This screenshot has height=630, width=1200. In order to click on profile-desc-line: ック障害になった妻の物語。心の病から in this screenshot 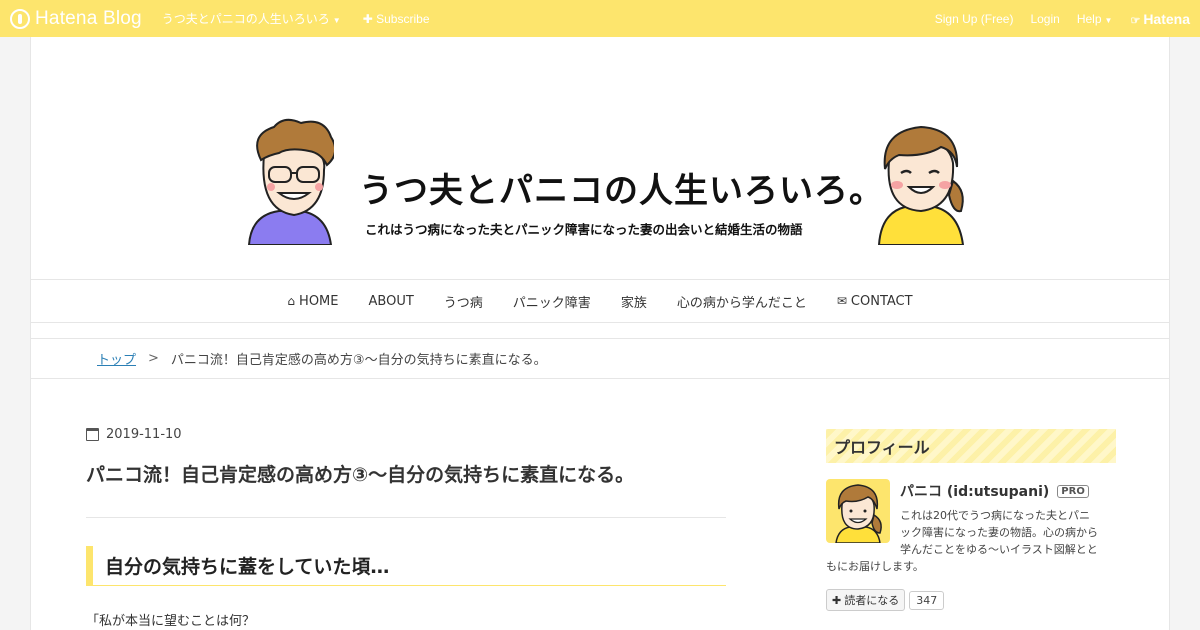, I will do `click(999, 532)`.